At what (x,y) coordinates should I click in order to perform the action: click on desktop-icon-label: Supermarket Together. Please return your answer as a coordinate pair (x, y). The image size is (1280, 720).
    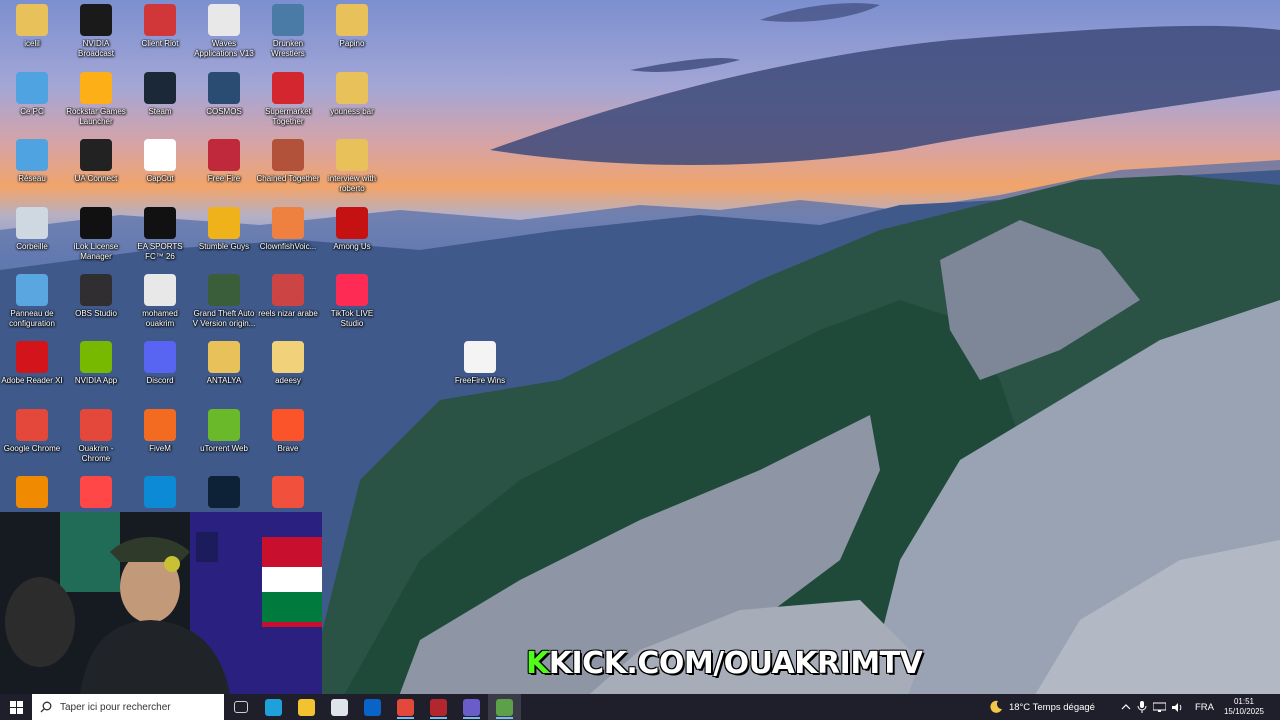
    Looking at the image, I should click on (288, 116).